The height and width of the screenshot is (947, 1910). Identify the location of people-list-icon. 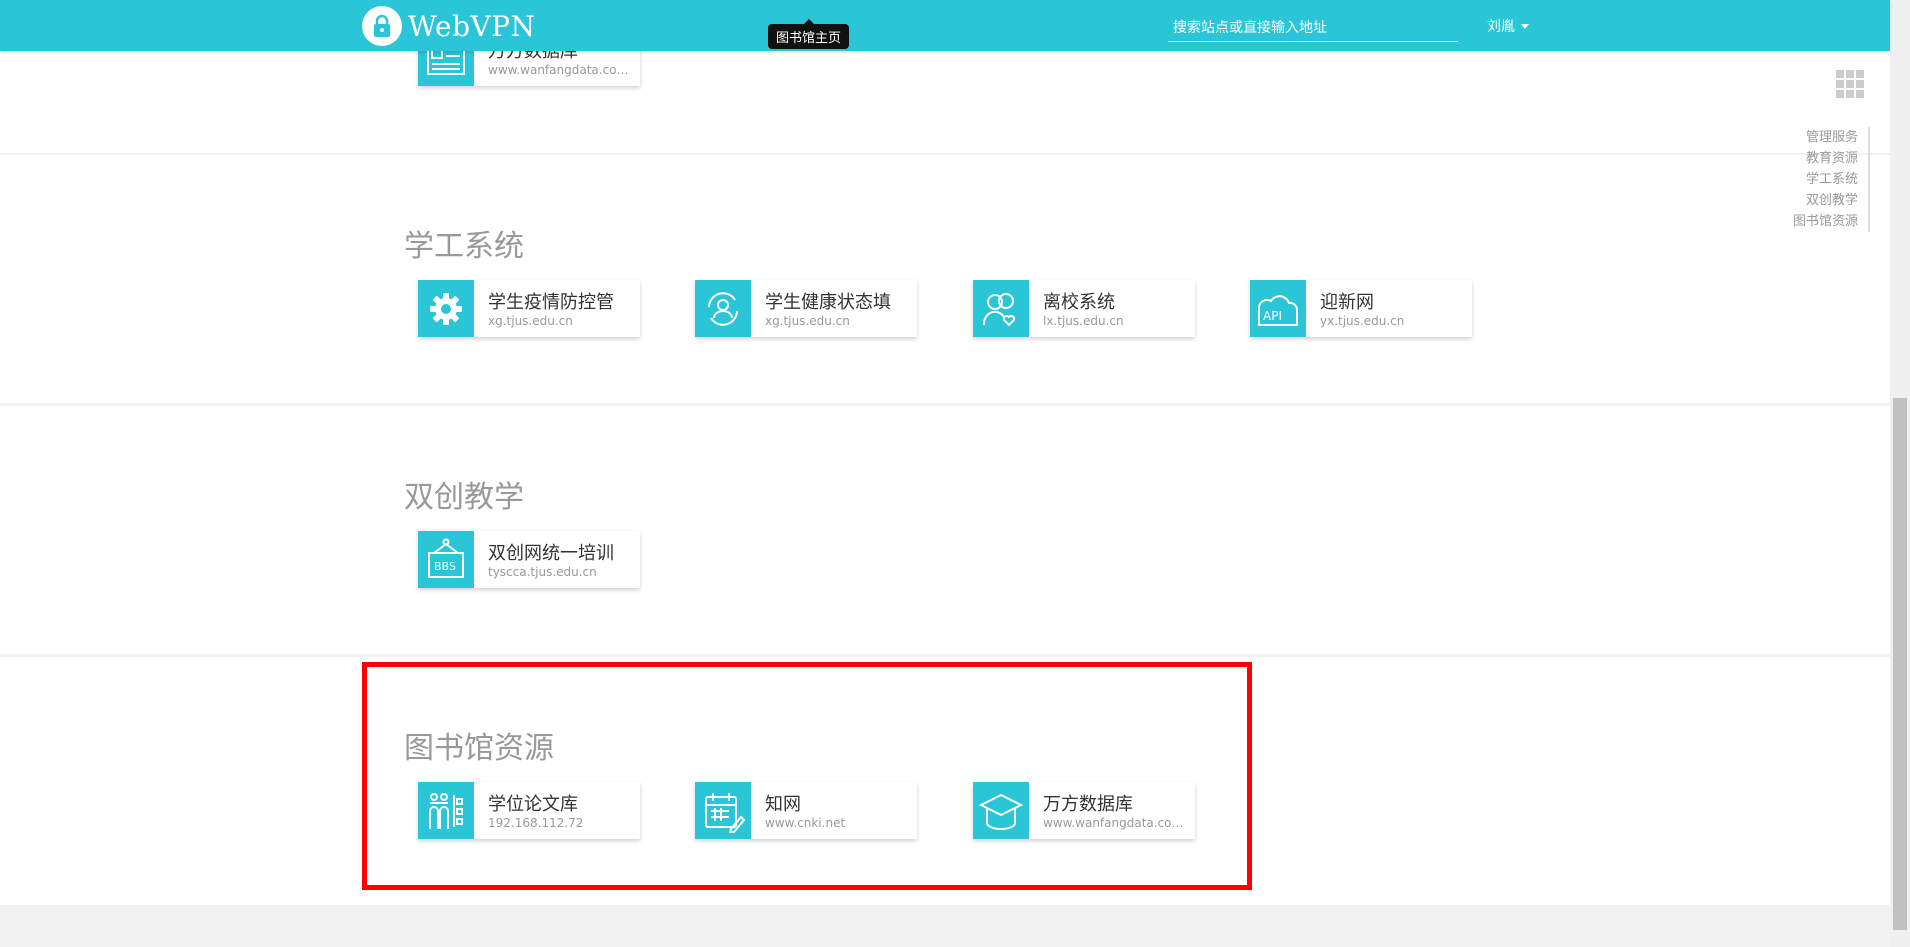
(446, 810).